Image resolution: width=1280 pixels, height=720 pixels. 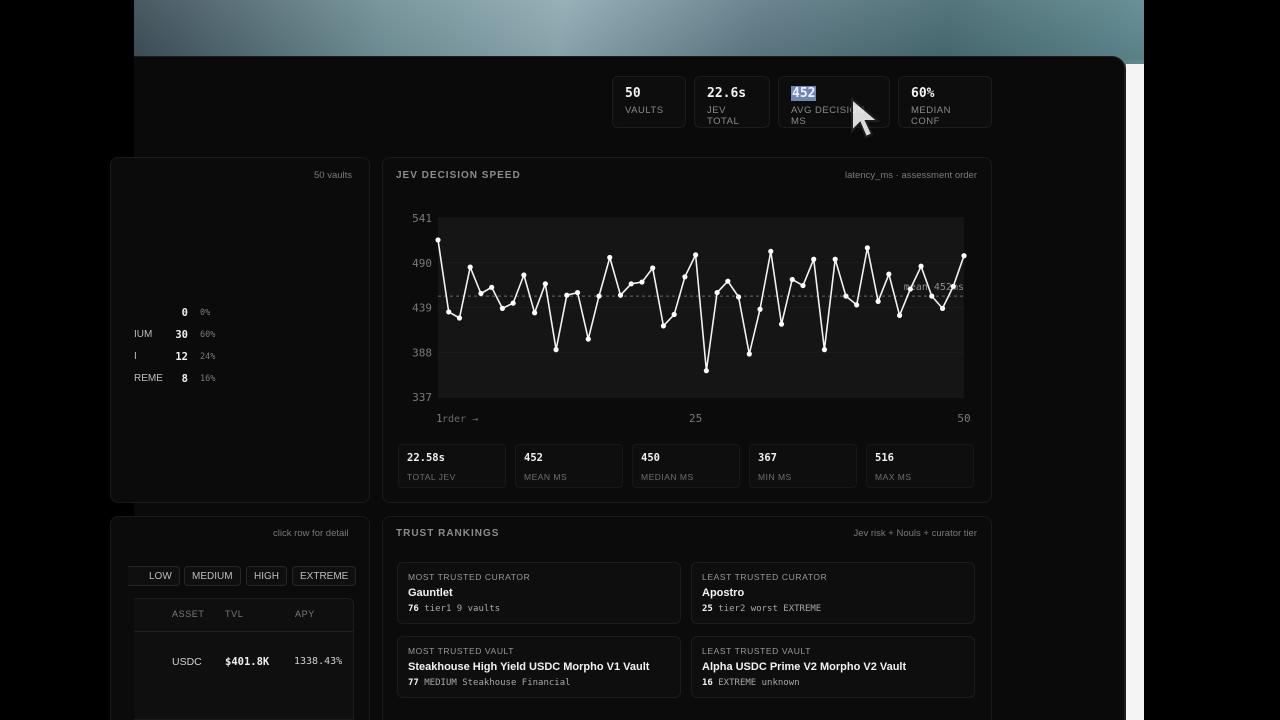 I want to click on trust-panel-note: Jev risk + Nouls + curator tier, so click(x=915, y=533).